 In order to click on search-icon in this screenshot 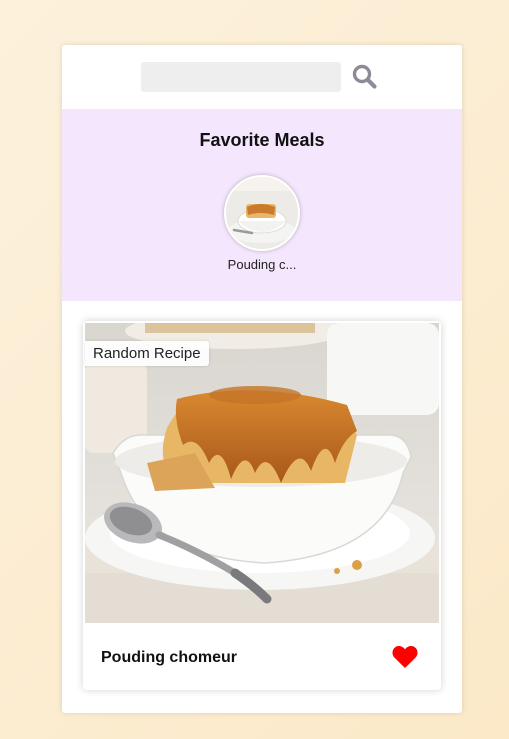, I will do `click(364, 76)`.